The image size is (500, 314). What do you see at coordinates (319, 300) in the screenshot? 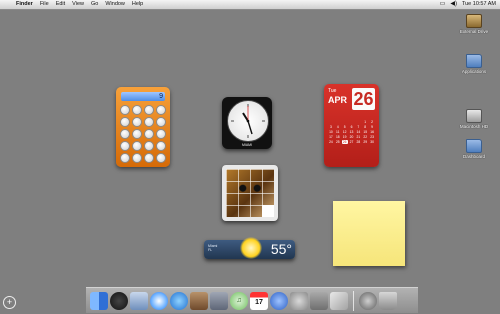
I see `grab-icon` at bounding box center [319, 300].